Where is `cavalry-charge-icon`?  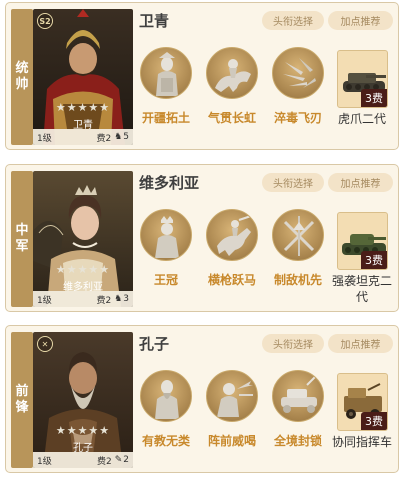 cavalry-charge-icon is located at coordinates (232, 73).